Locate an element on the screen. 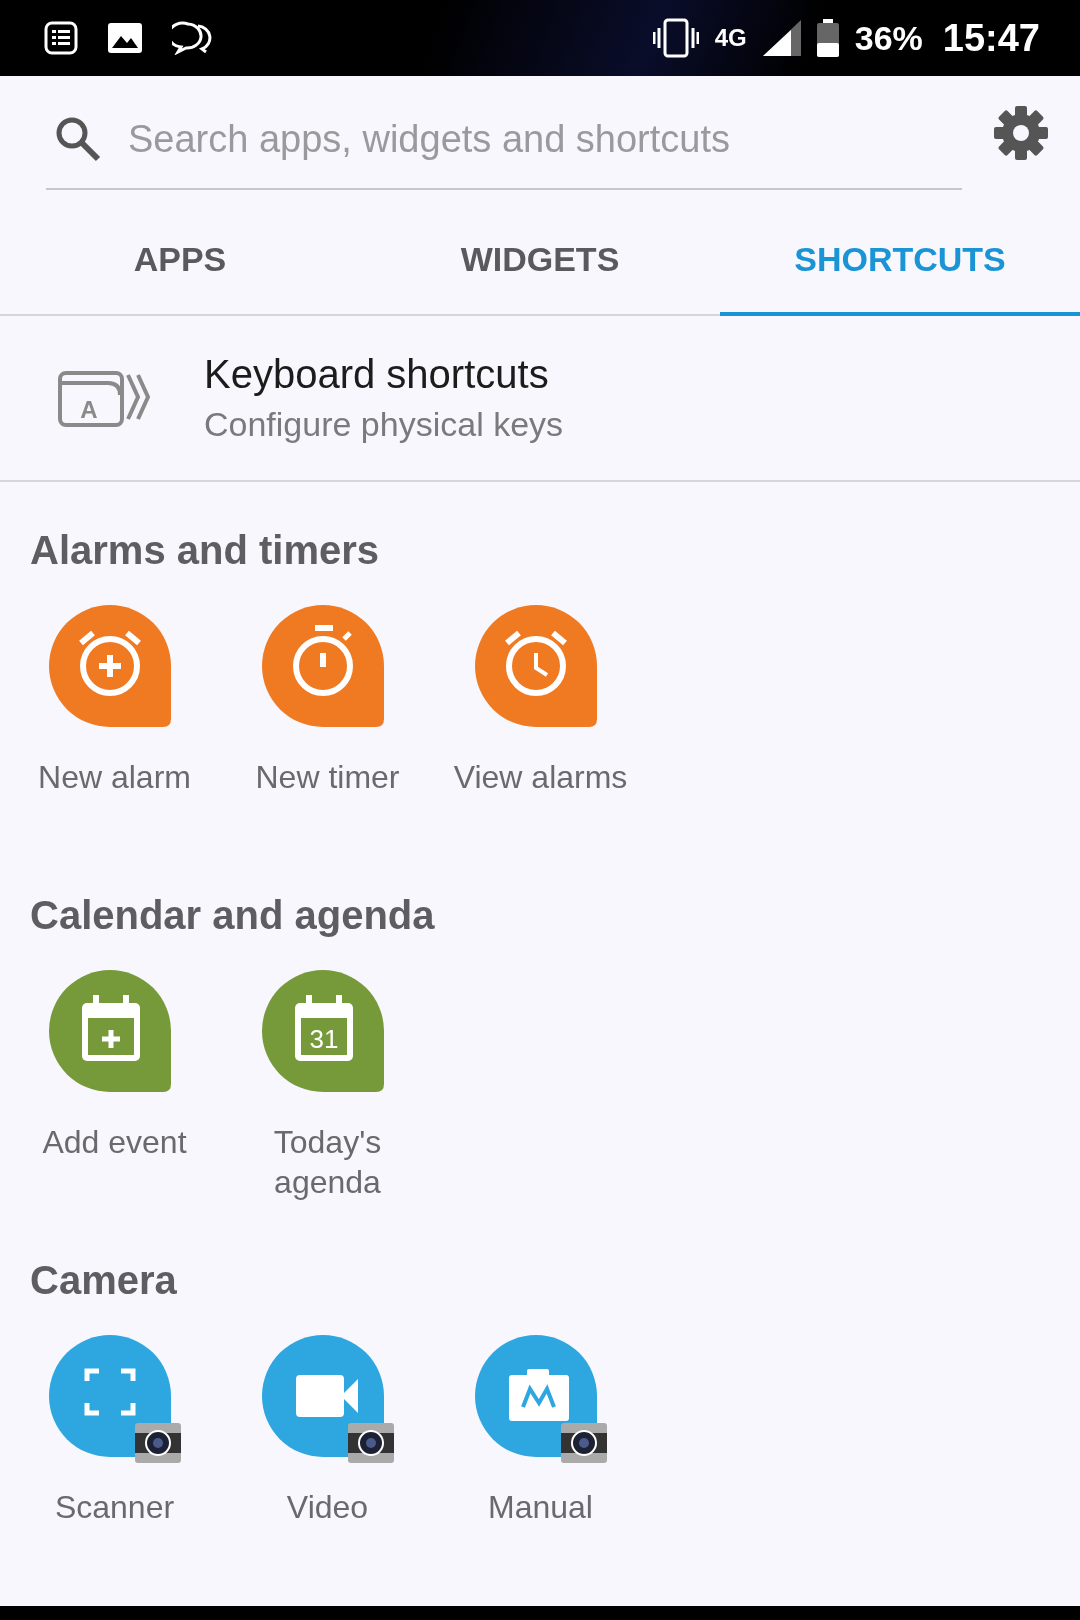 Image resolution: width=1080 pixels, height=1620 pixels. battery-icon is located at coordinates (827, 38).